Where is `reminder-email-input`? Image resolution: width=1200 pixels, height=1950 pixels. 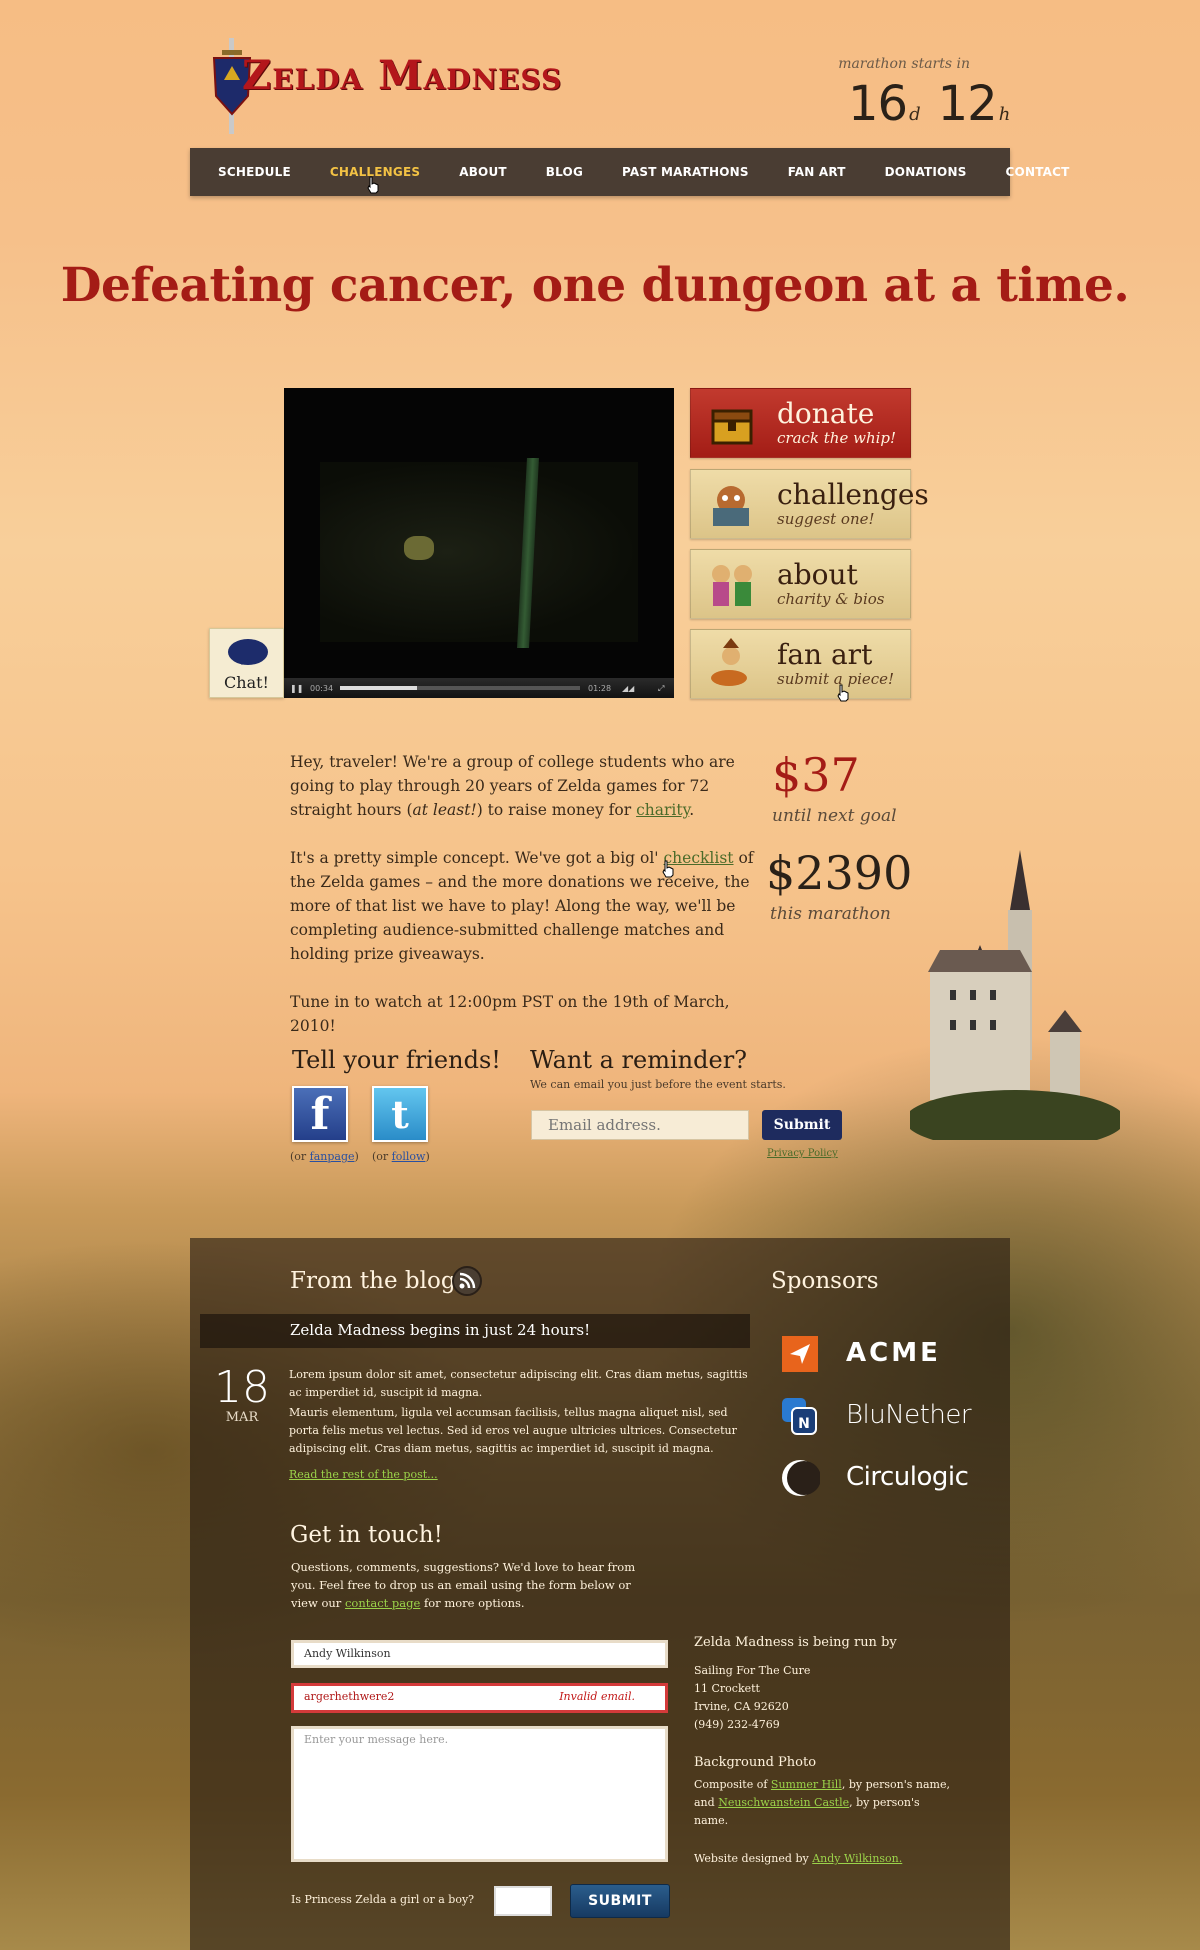
reminder-email-input is located at coordinates (640, 1125).